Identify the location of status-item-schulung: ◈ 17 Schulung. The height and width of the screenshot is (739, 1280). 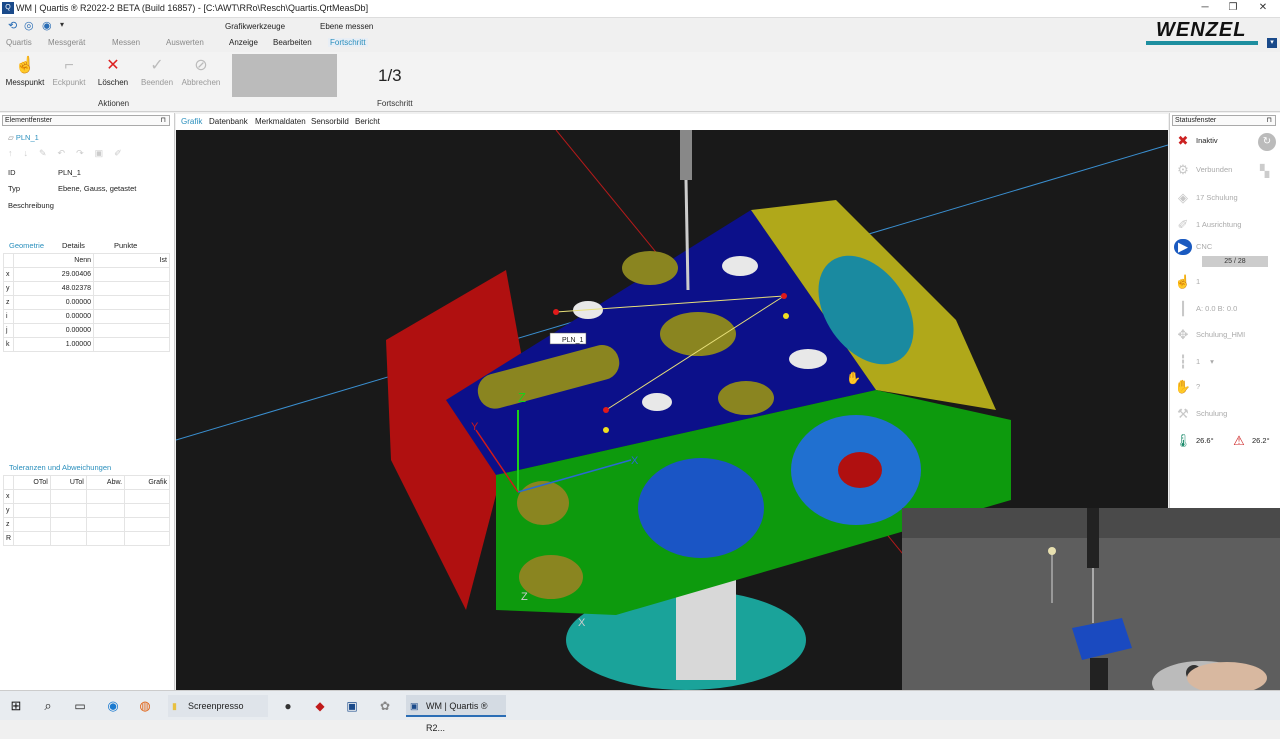
(1206, 198).